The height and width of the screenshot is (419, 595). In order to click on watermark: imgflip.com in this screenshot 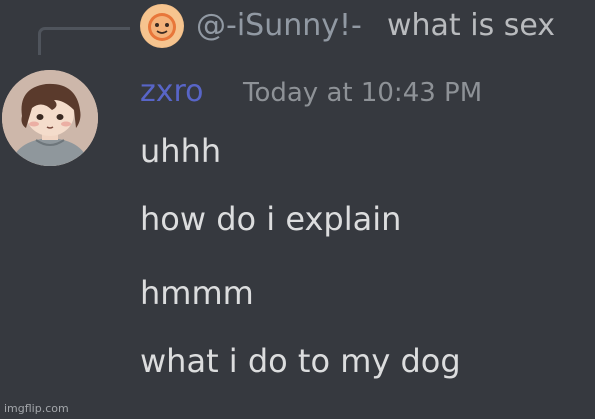, I will do `click(36, 408)`.